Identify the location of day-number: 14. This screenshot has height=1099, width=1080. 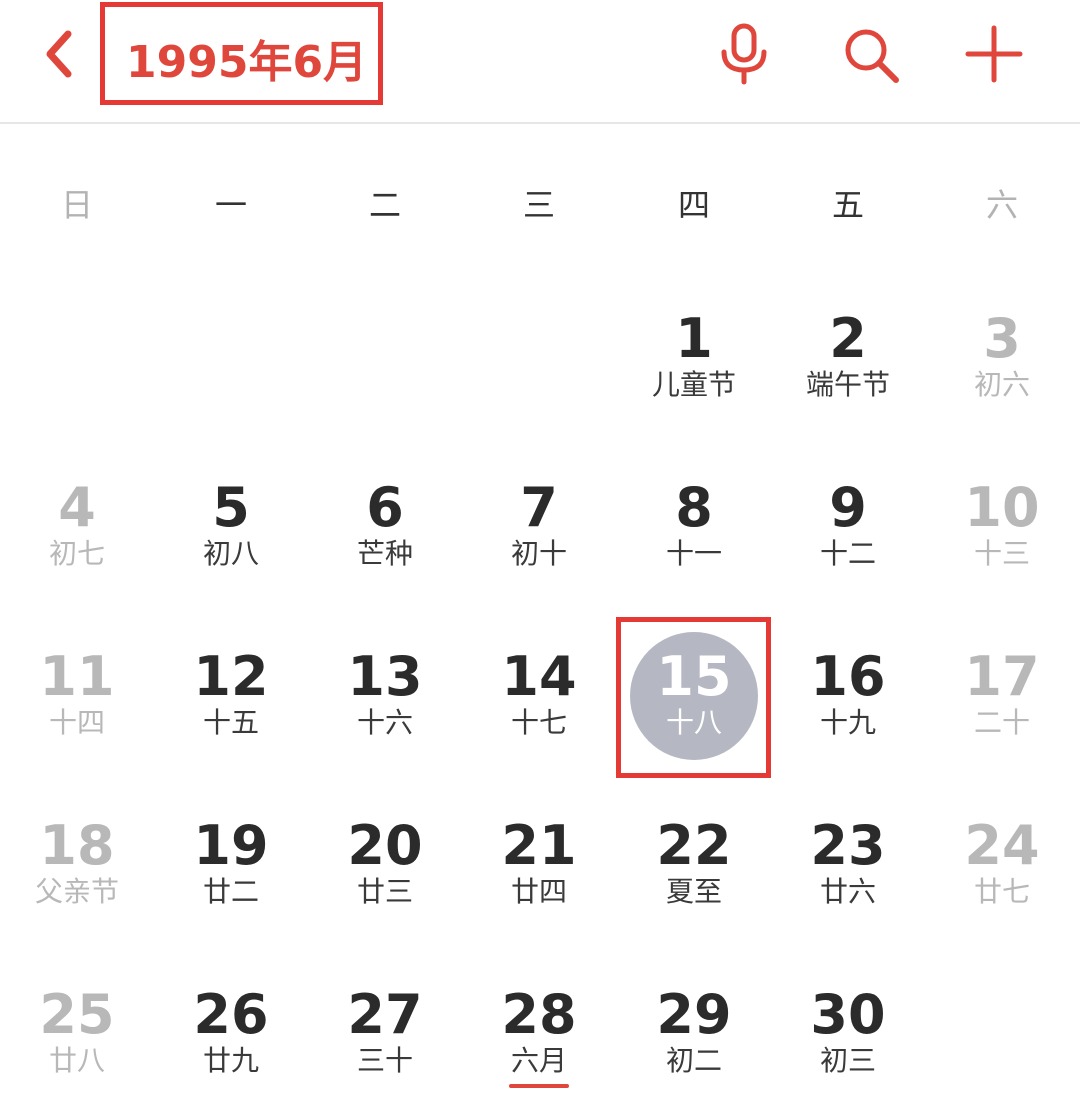
(539, 676).